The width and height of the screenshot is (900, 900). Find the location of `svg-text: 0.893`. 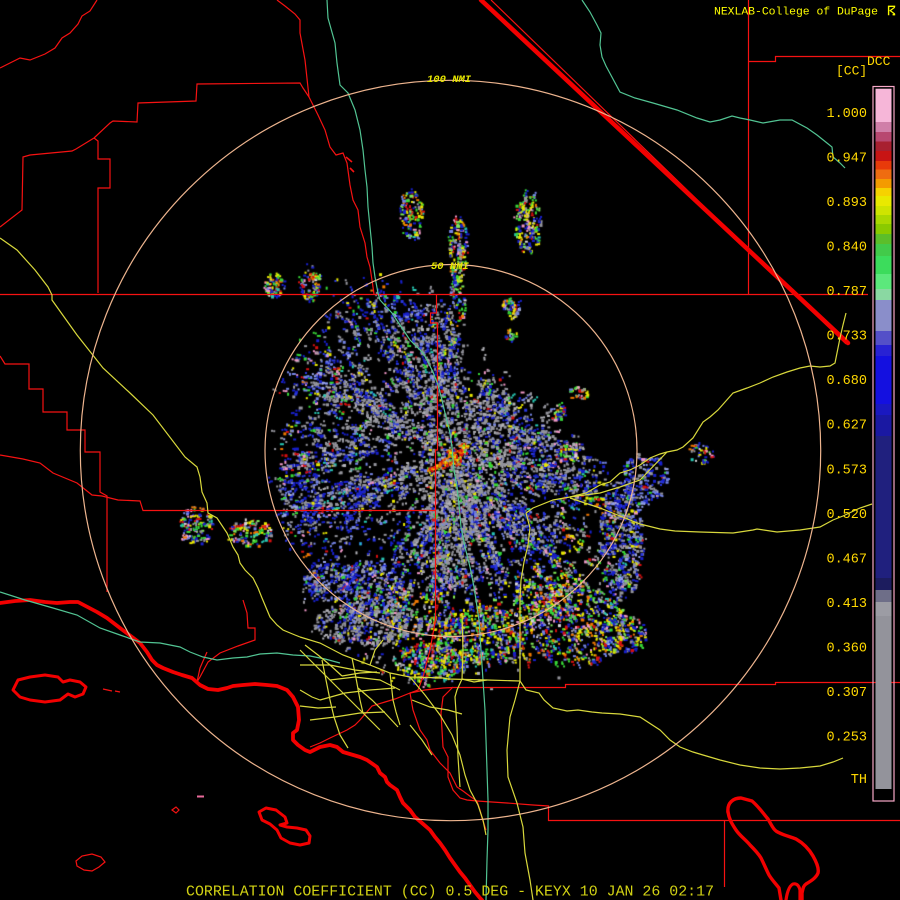

svg-text: 0.893 is located at coordinates (846, 203).